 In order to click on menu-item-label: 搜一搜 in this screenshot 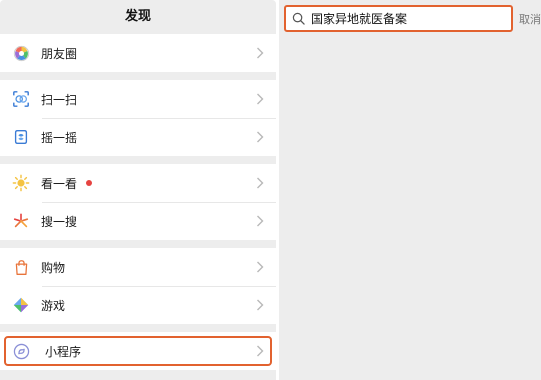, I will do `click(59, 221)`.